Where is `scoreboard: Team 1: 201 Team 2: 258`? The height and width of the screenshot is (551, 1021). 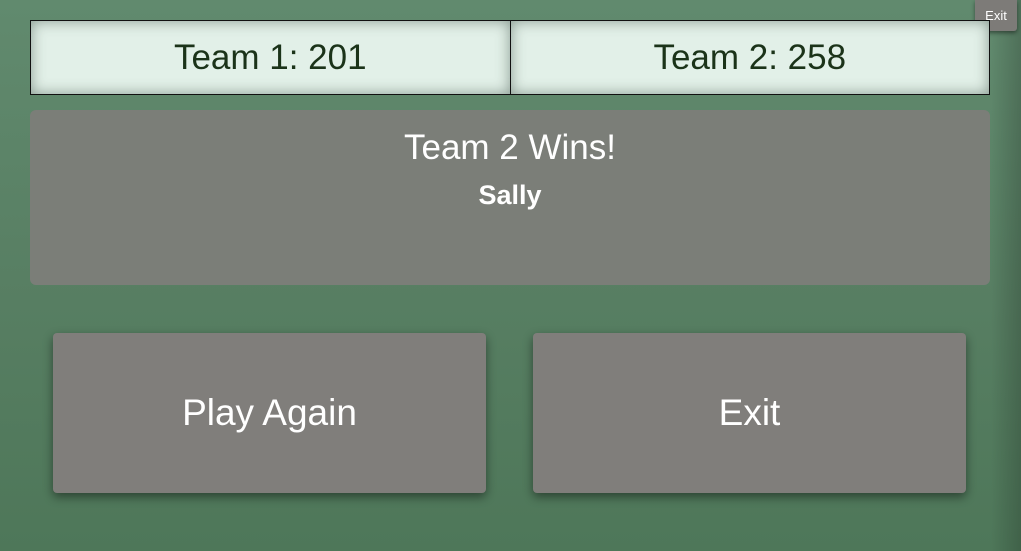 scoreboard: Team 1: 201 Team 2: 258 is located at coordinates (510, 57).